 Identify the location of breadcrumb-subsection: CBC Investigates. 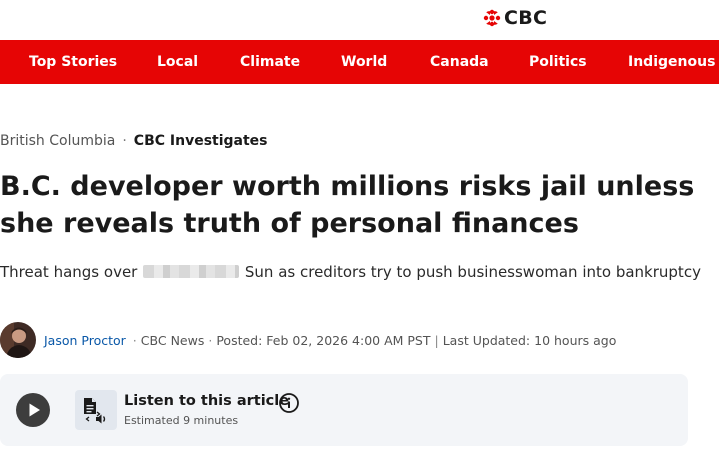
(201, 141).